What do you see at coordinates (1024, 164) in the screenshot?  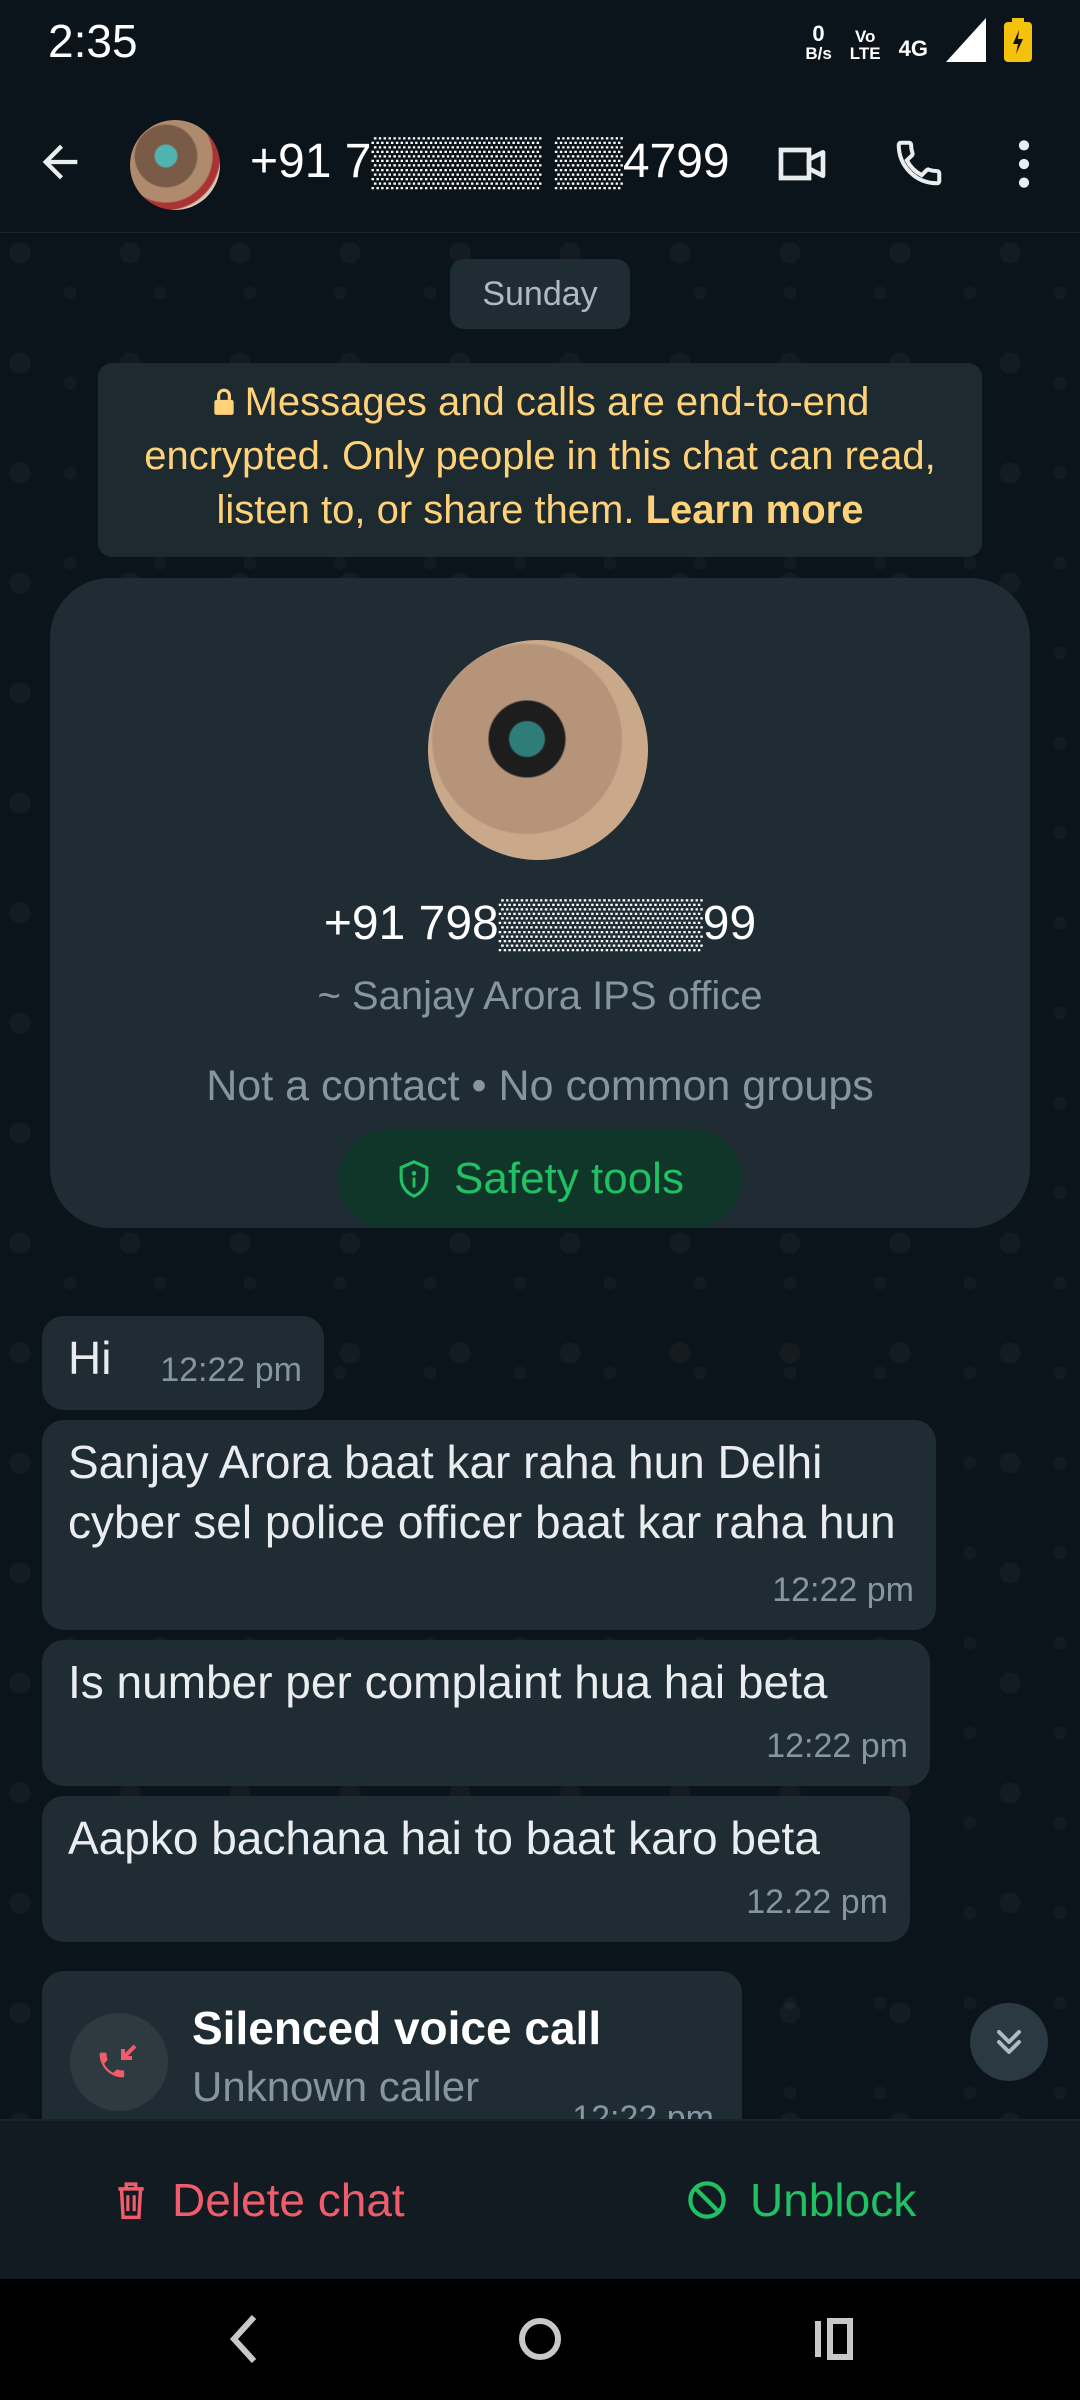 I see `more-vert-icon` at bounding box center [1024, 164].